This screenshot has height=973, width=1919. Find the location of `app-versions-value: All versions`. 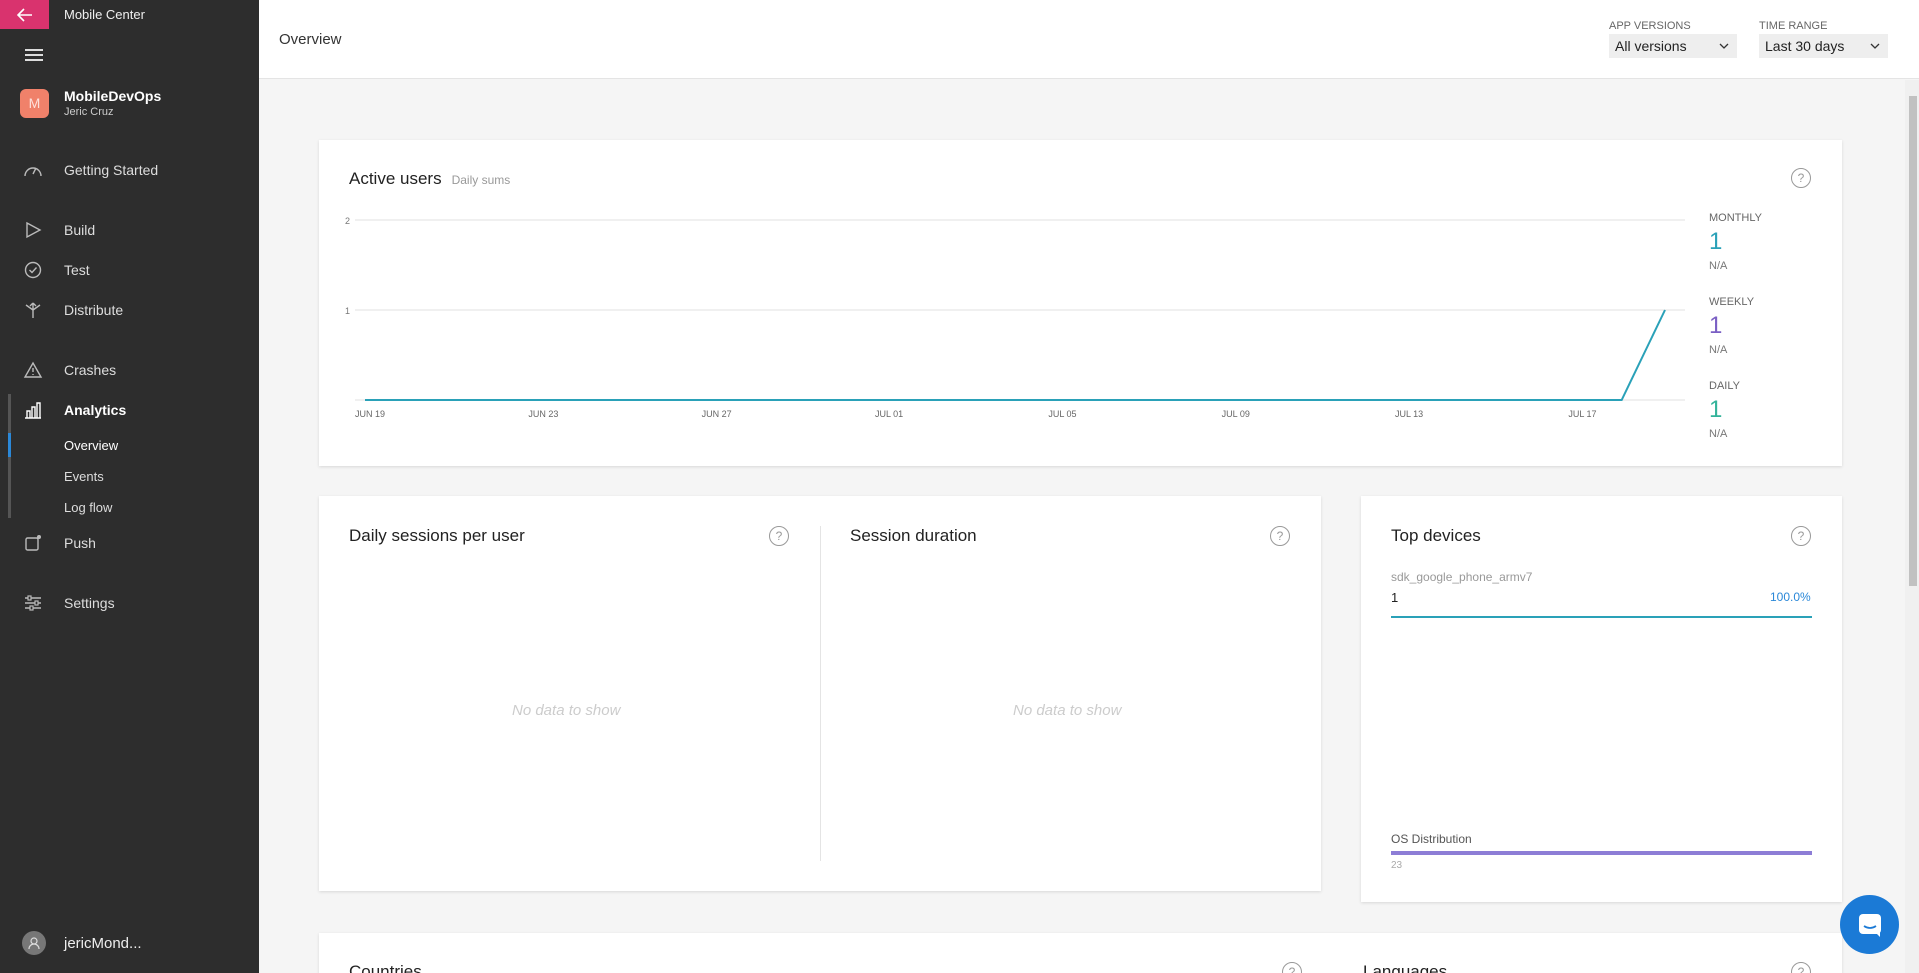

app-versions-value: All versions is located at coordinates (1651, 46).